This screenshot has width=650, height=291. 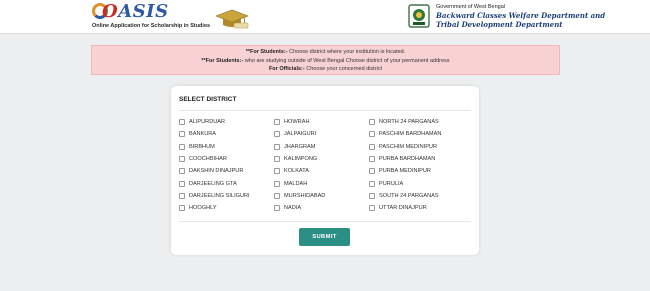 I want to click on district-label: DAKSHIN DINAJPUR, so click(x=216, y=171).